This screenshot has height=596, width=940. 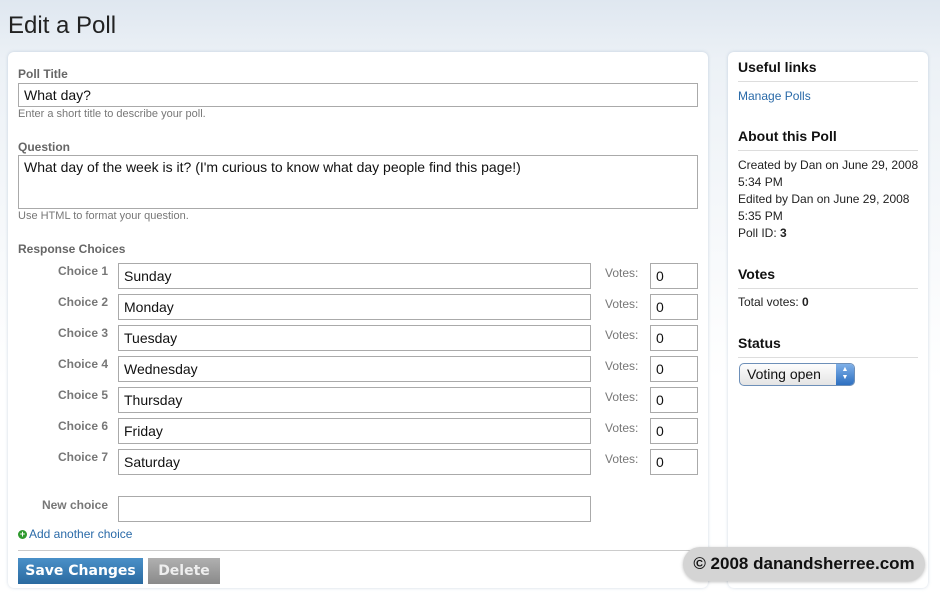 What do you see at coordinates (804, 564) in the screenshot?
I see `copyright-watermark: © 2008 danandsherree.com` at bounding box center [804, 564].